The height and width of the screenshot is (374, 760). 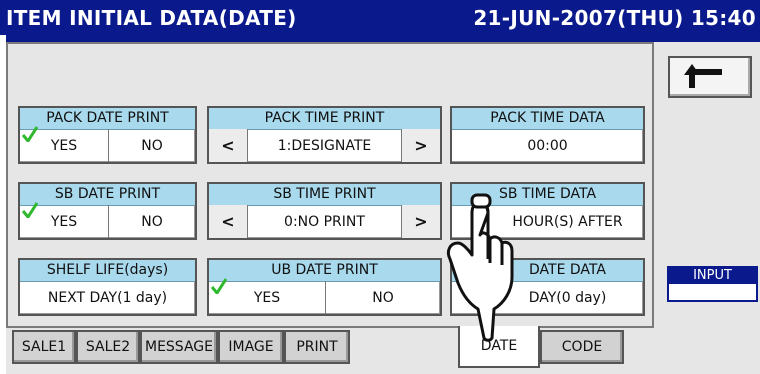 I want to click on pack-time-print-group: PACK TIME PRINT < 1:DESIGNATE >, so click(x=324, y=135).